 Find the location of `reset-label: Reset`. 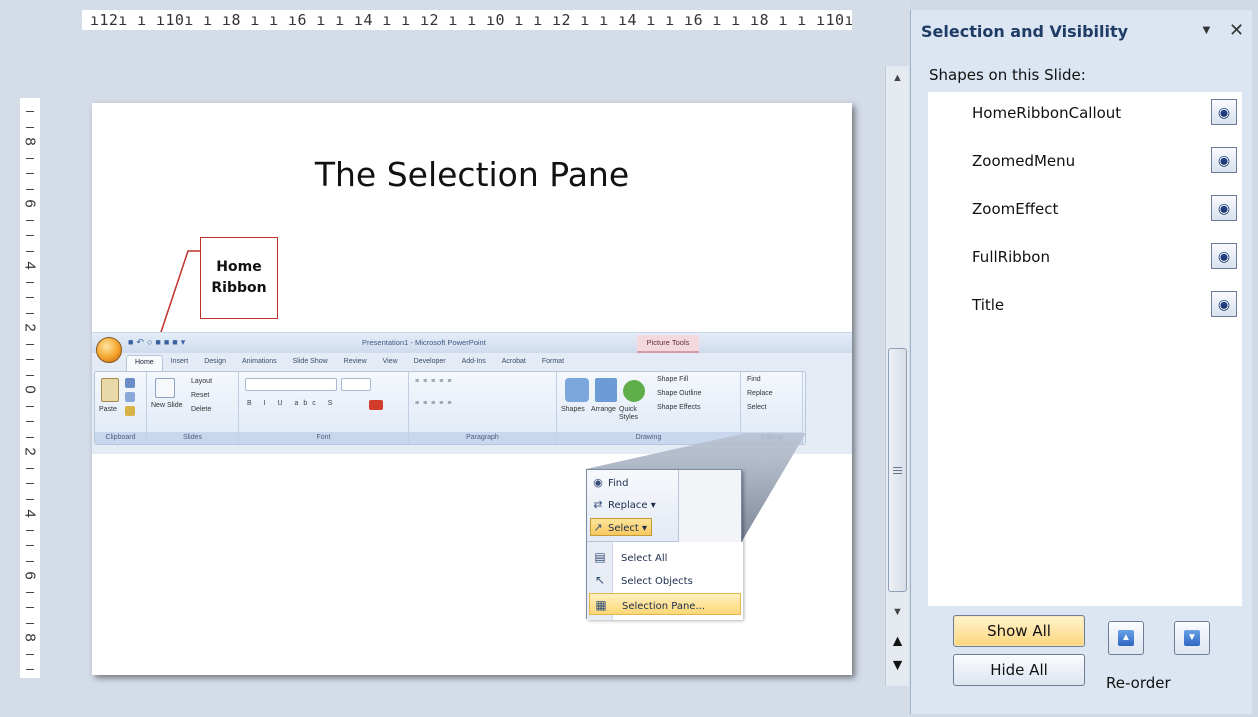

reset-label: Reset is located at coordinates (200, 395).